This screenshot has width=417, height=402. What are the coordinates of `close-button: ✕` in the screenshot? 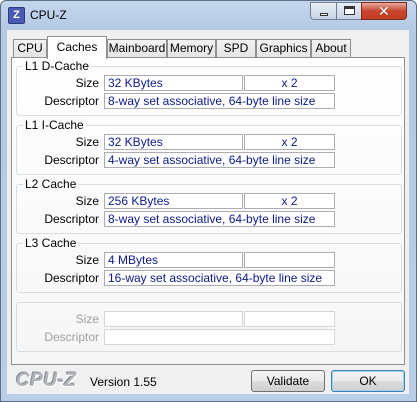 It's located at (384, 11).